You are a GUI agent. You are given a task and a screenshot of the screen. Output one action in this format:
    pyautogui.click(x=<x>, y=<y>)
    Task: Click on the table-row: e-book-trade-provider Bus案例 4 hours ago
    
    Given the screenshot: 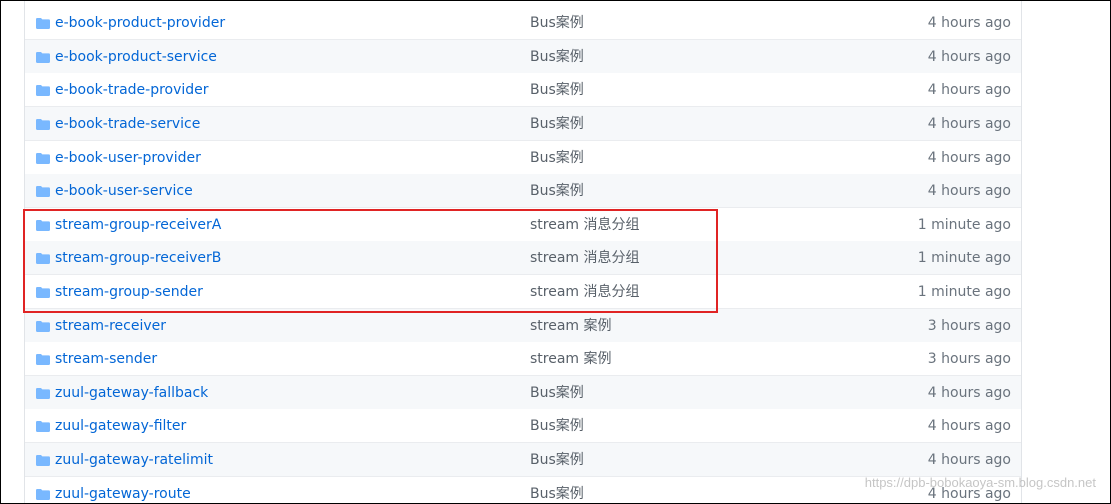 What is the action you would take?
    pyautogui.click(x=523, y=90)
    